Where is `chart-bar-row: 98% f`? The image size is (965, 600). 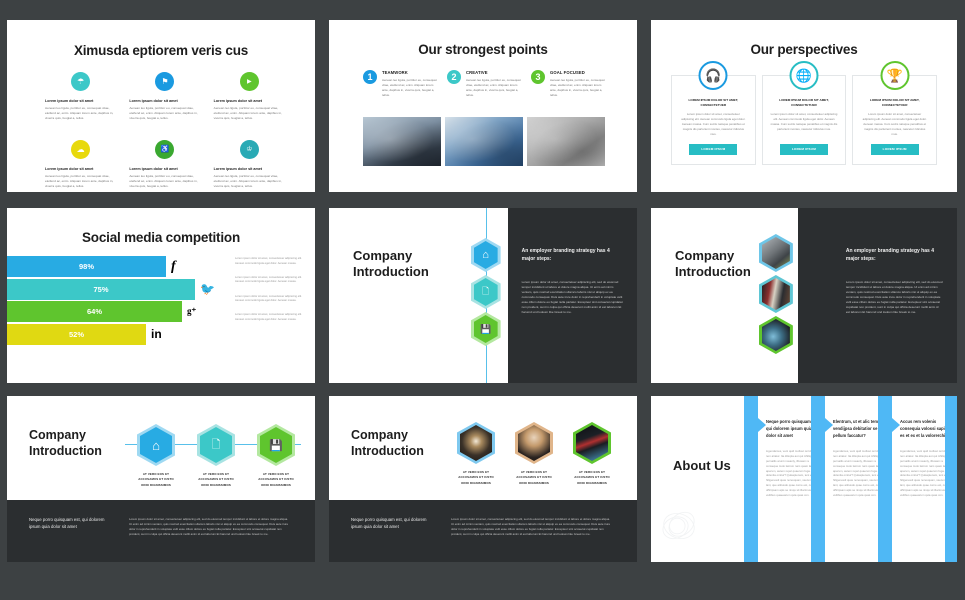
chart-bar-row: 98% f is located at coordinates (111, 266).